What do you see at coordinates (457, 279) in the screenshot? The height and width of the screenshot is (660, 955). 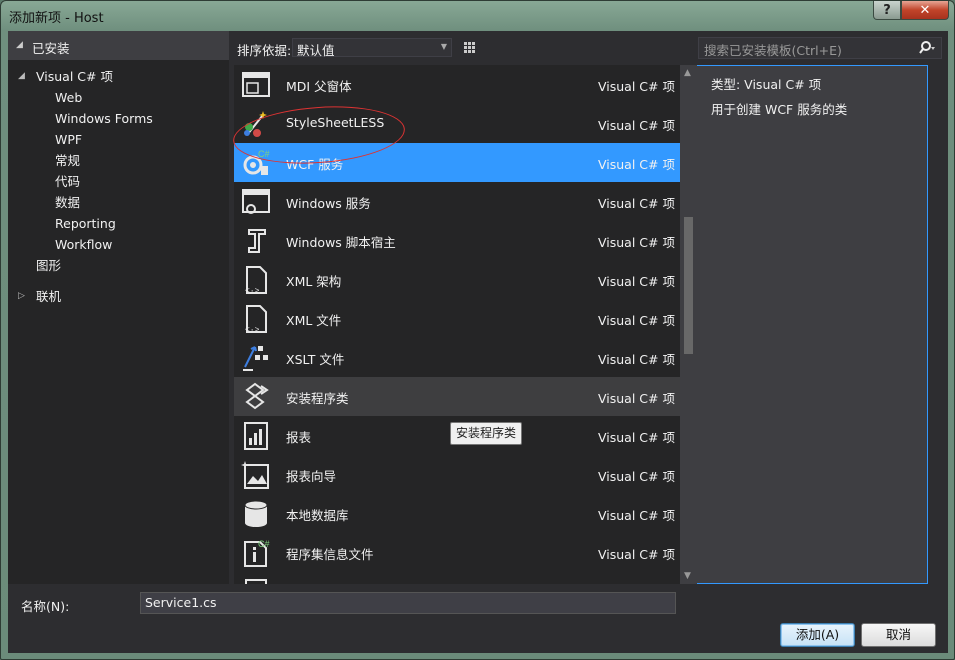 I see `template-row: <·> XML 架构 Visual C# 项` at bounding box center [457, 279].